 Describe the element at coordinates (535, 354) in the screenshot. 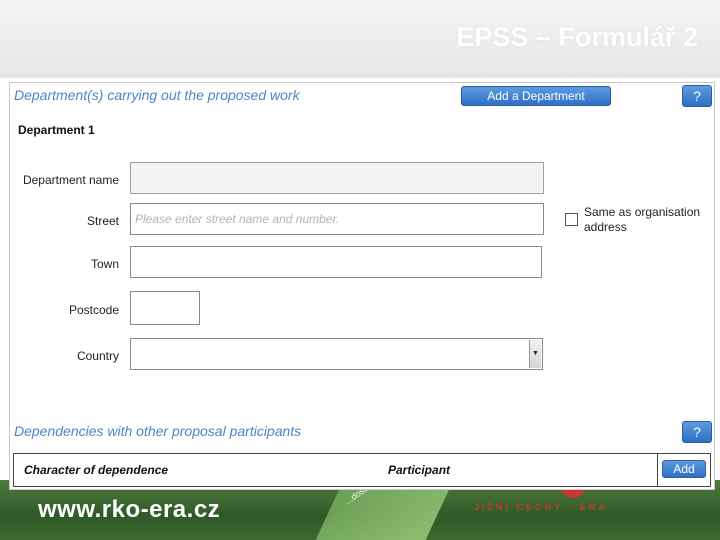

I see `dropdown-arrow-icon: ▼` at that location.